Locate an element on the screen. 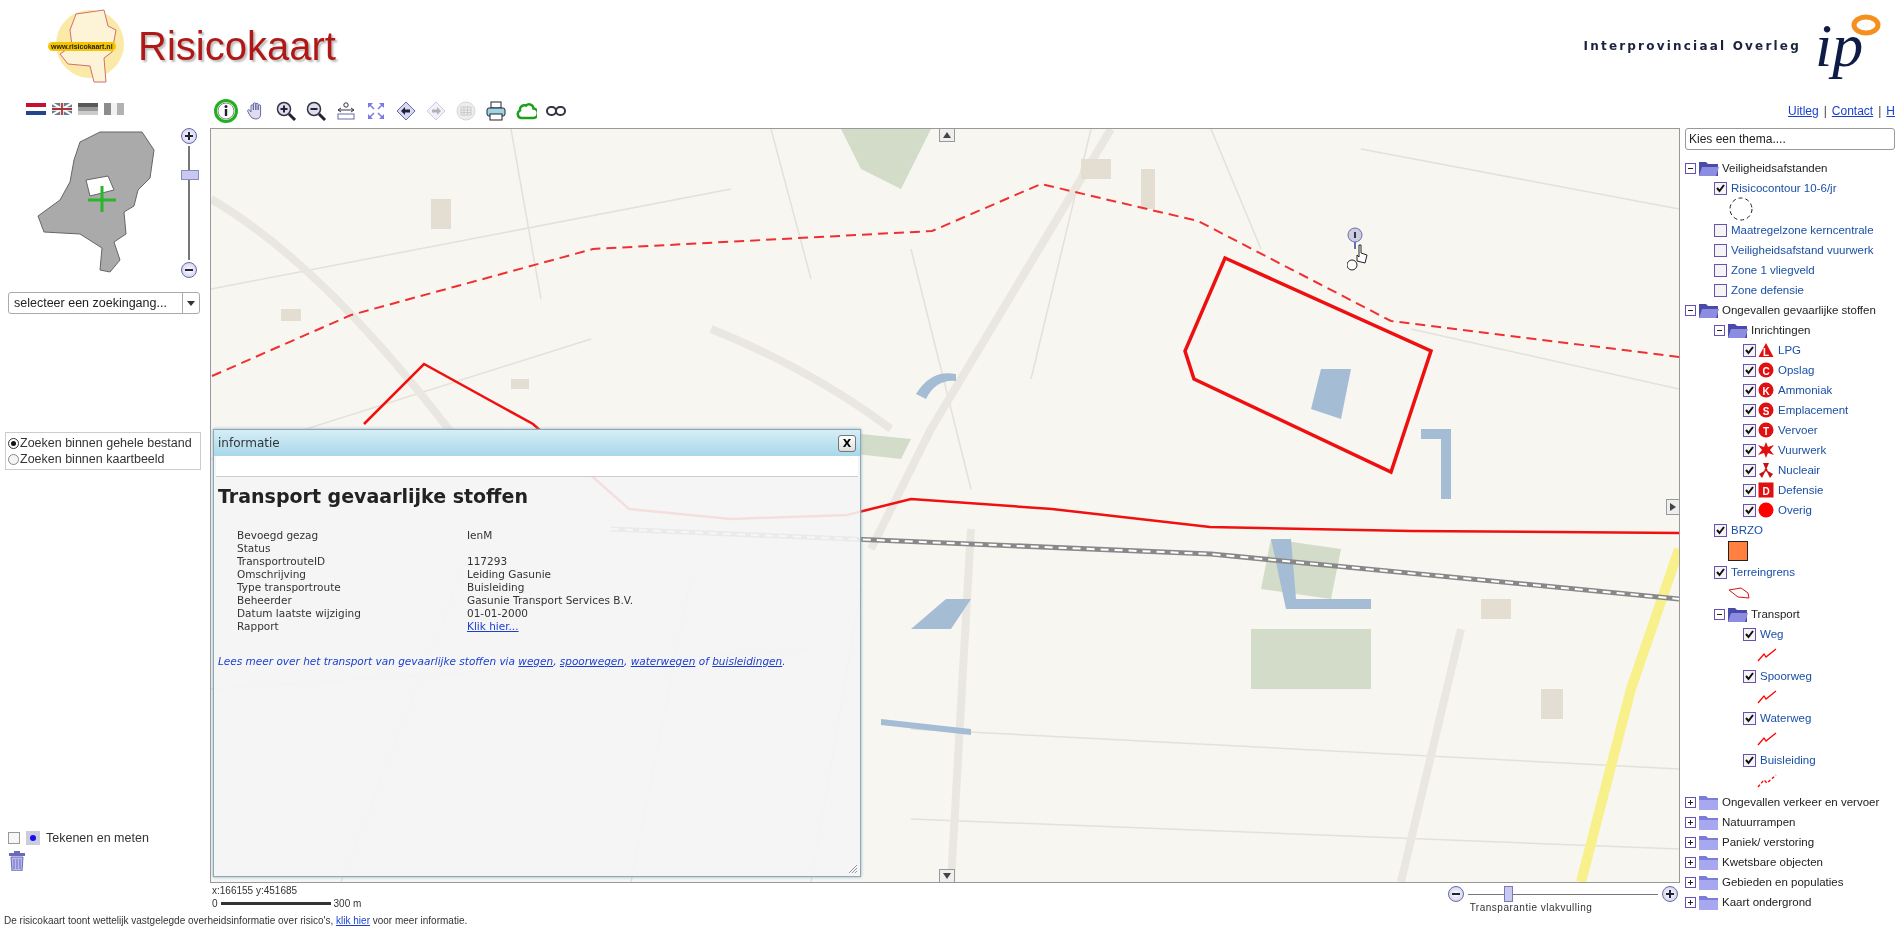 The height and width of the screenshot is (930, 1895). pan-up-button is located at coordinates (947, 135).